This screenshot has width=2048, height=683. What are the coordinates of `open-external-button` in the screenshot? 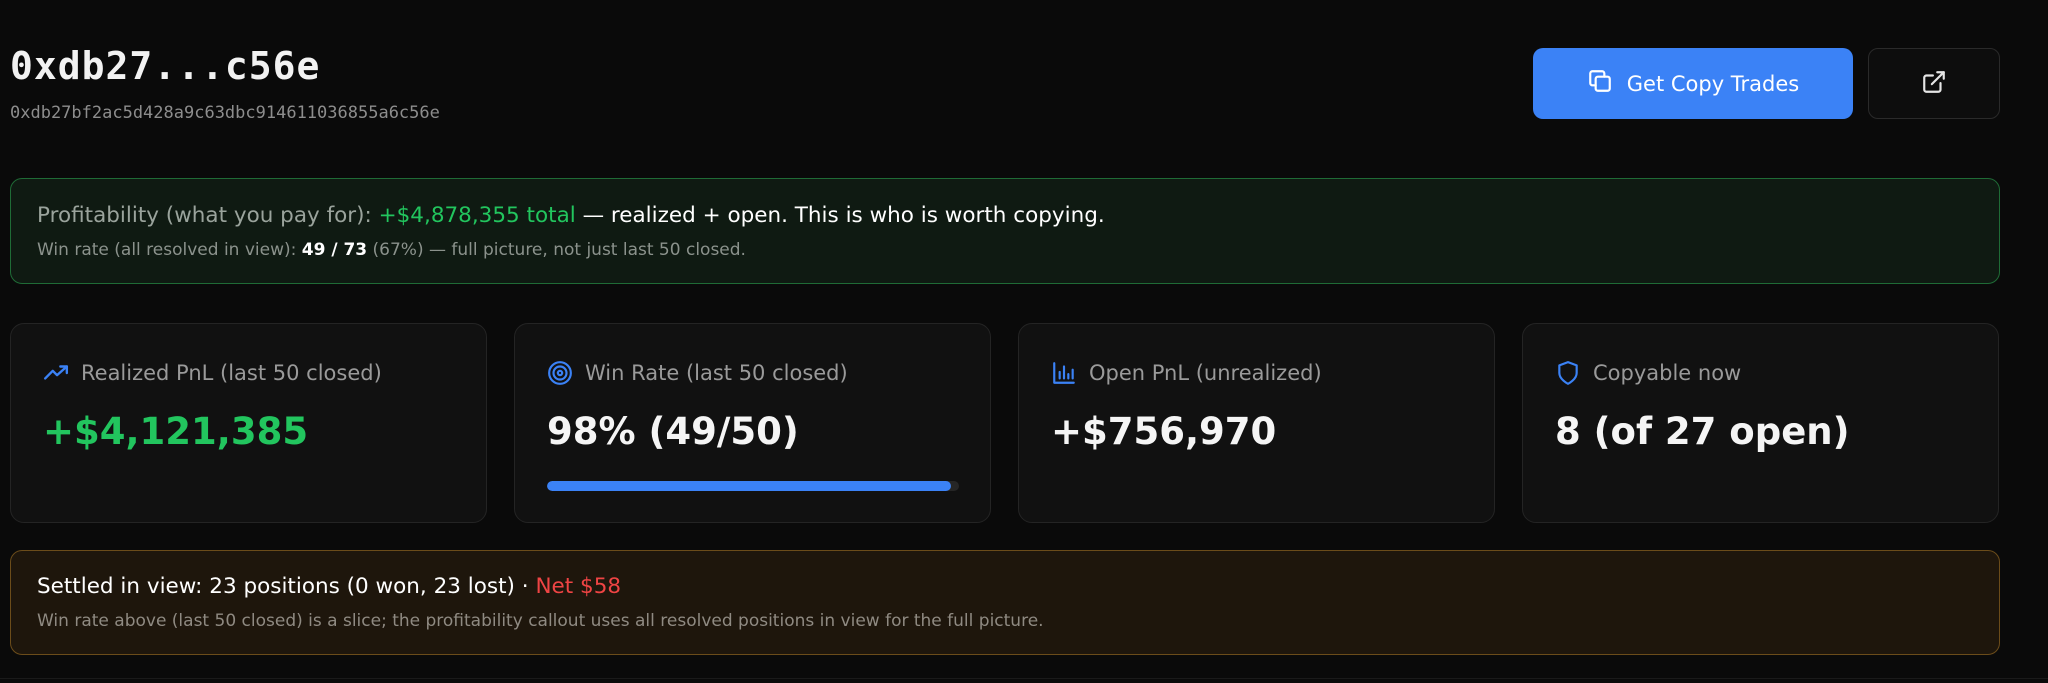 It's located at (1934, 83).